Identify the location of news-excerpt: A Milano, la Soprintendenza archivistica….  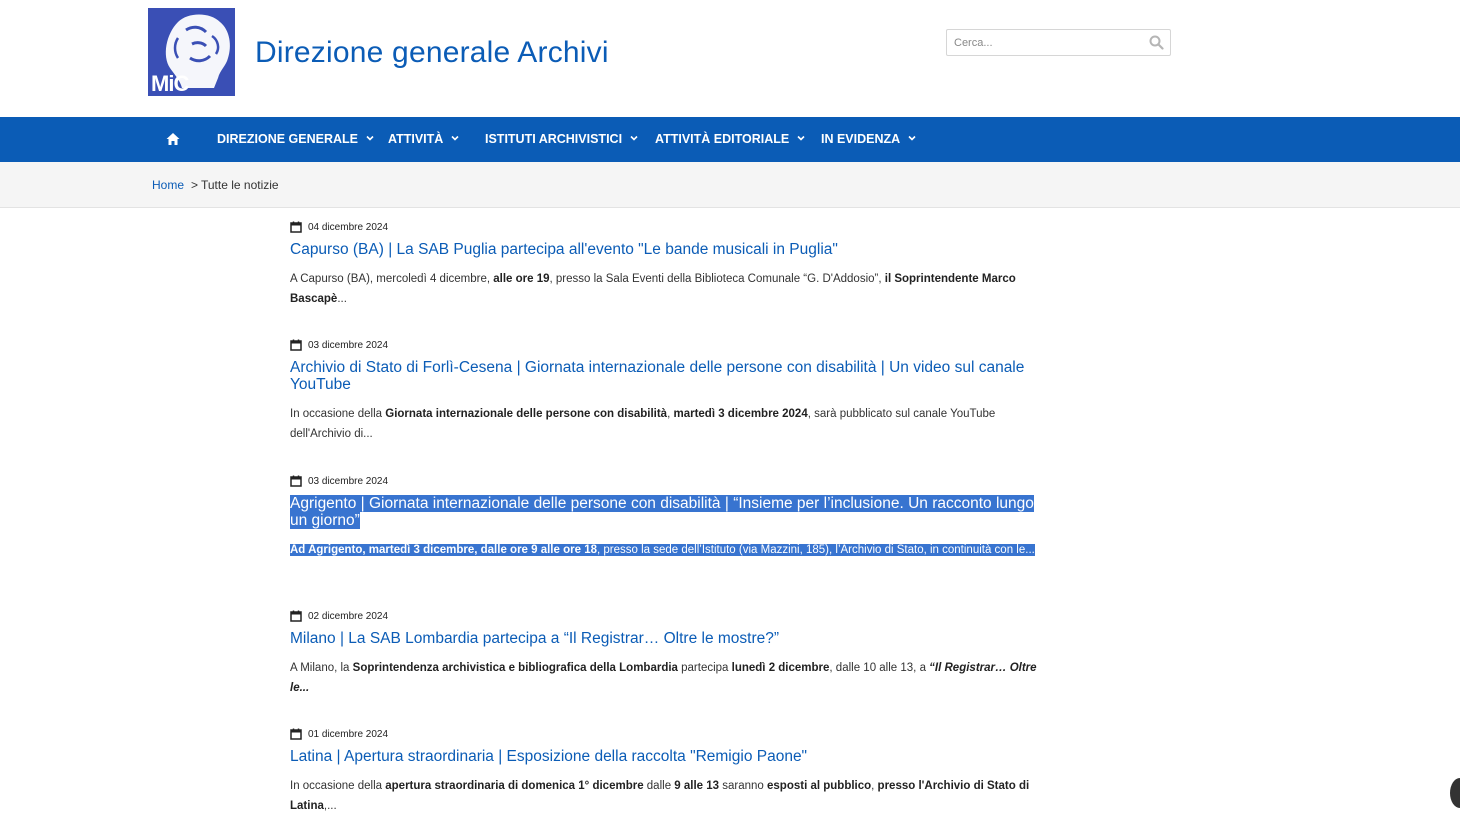
(672, 678).